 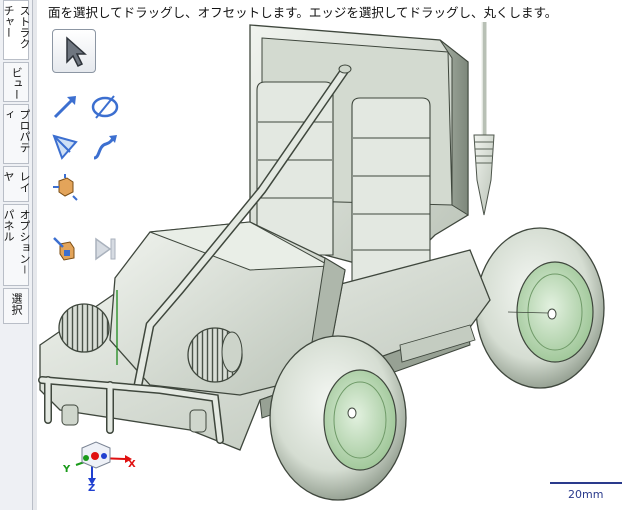 I want to click on revolve-icon, so click(x=105, y=107).